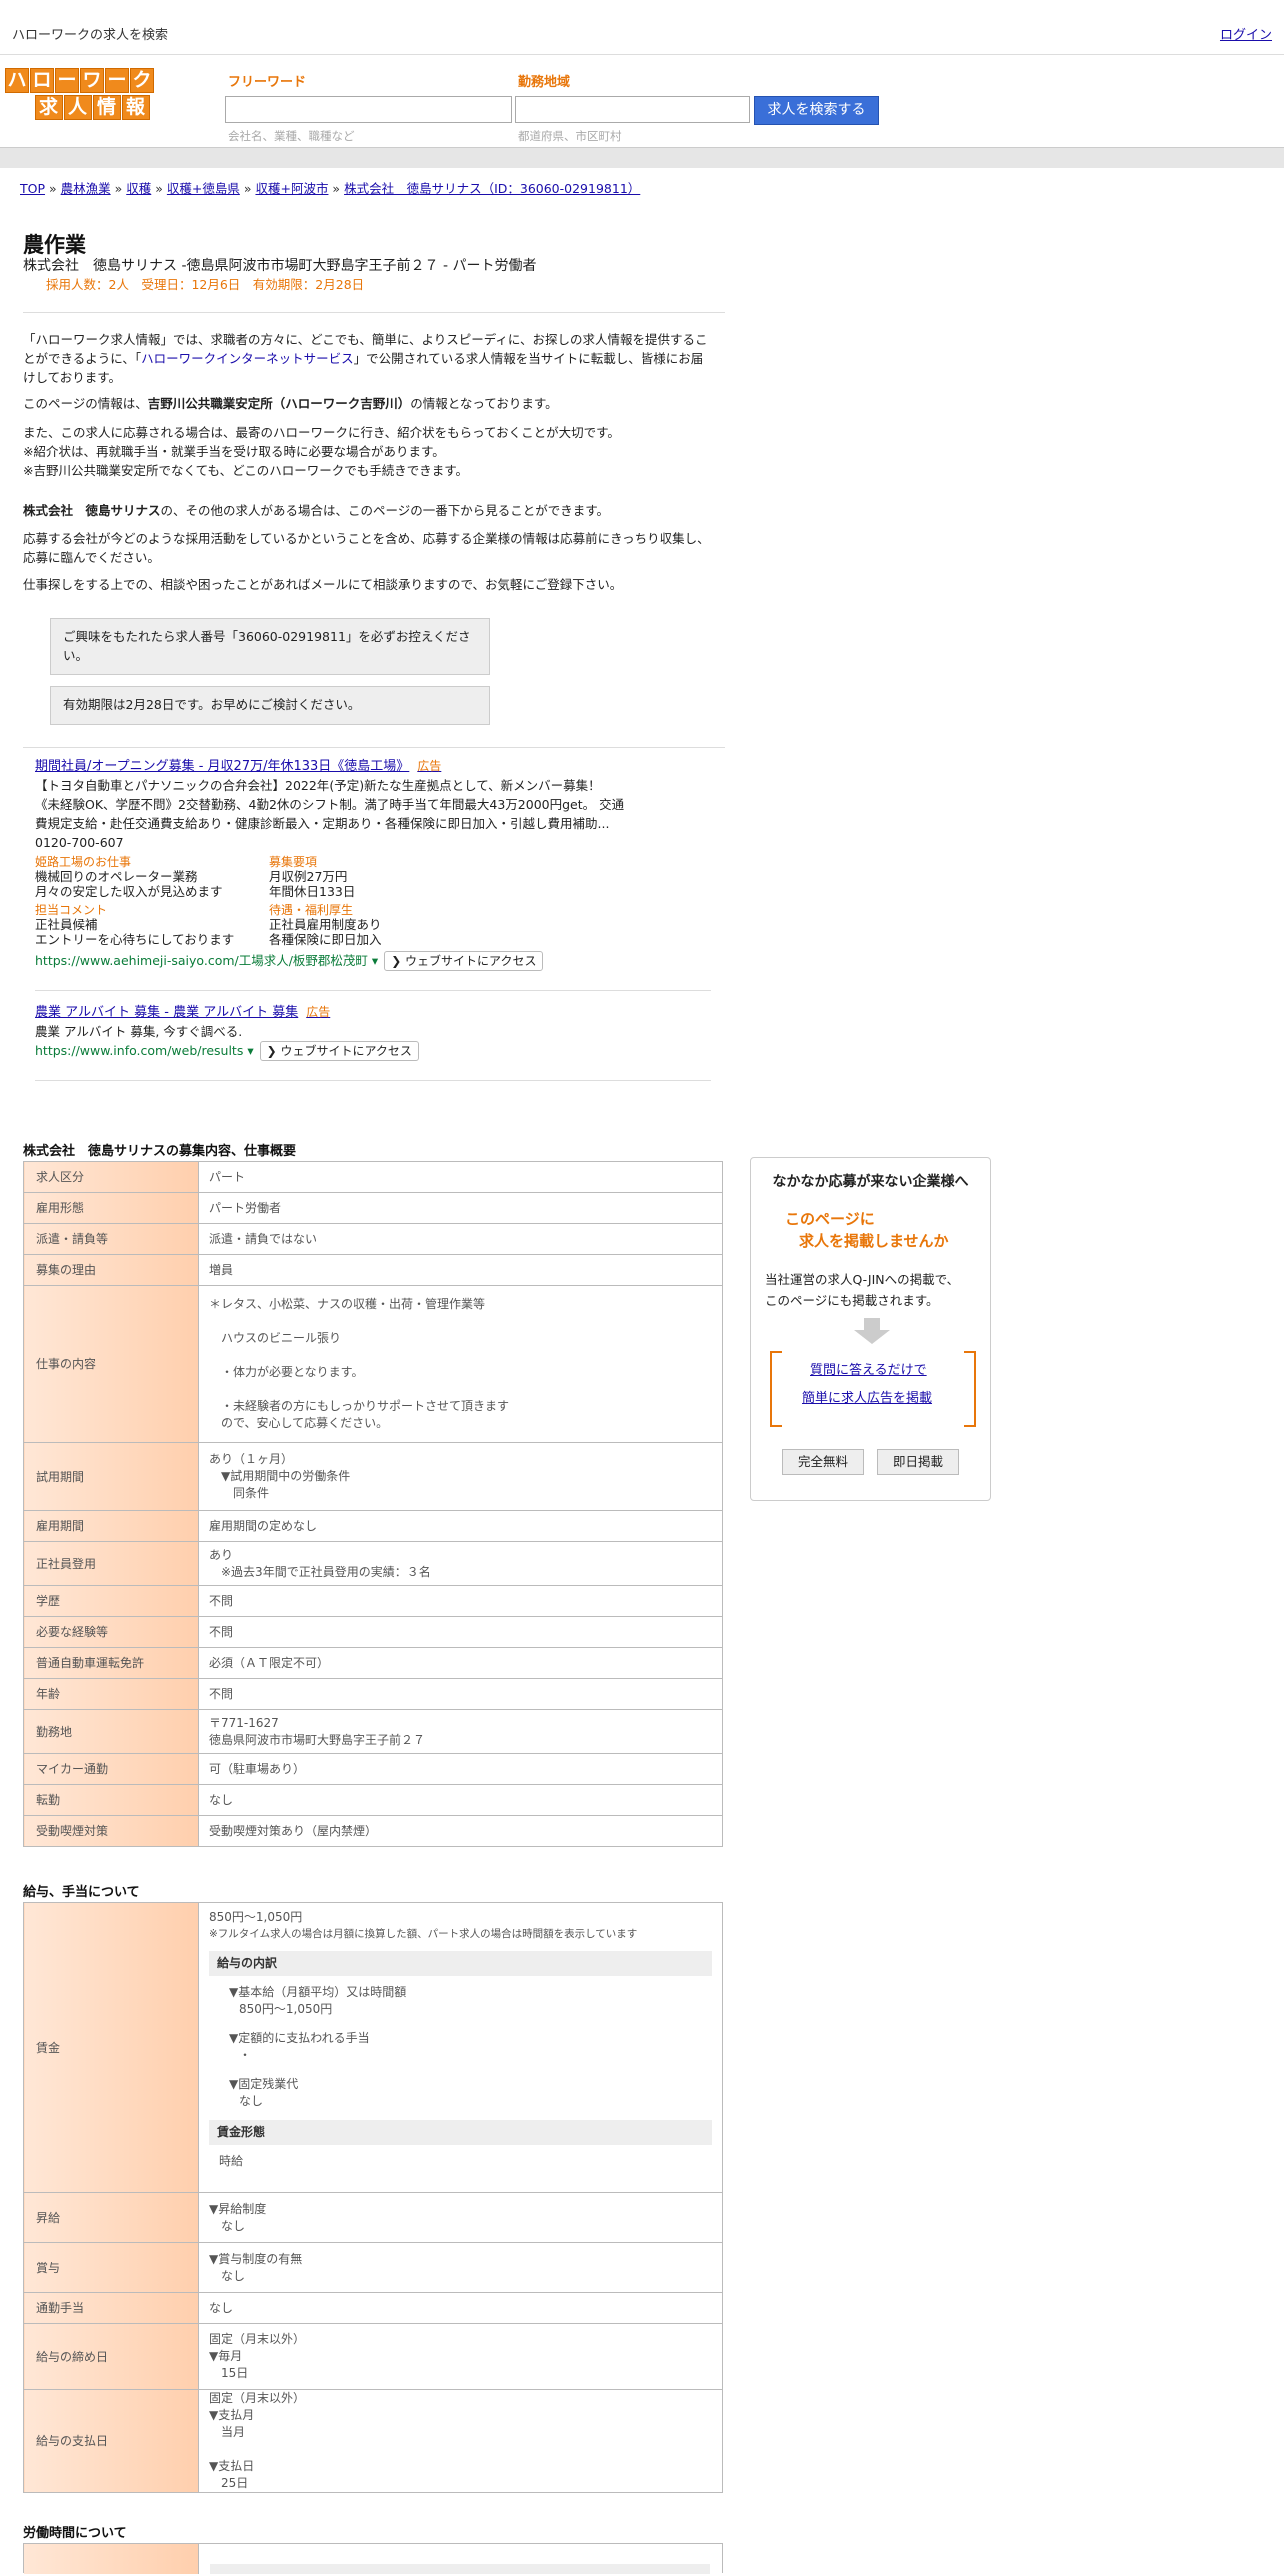 The height and width of the screenshot is (2574, 1284). What do you see at coordinates (320, 1571) in the screenshot?
I see `row-value-line: ※過去3年間で正社員登用の実績：３名` at bounding box center [320, 1571].